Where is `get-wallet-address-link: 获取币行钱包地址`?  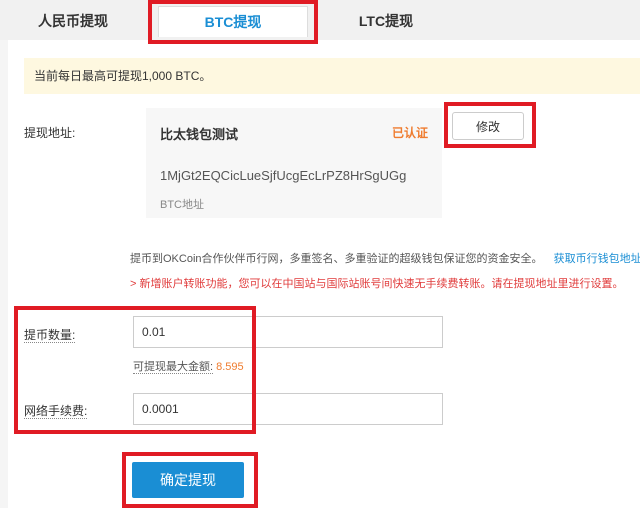 get-wallet-address-link: 获取币行钱包地址 is located at coordinates (597, 259).